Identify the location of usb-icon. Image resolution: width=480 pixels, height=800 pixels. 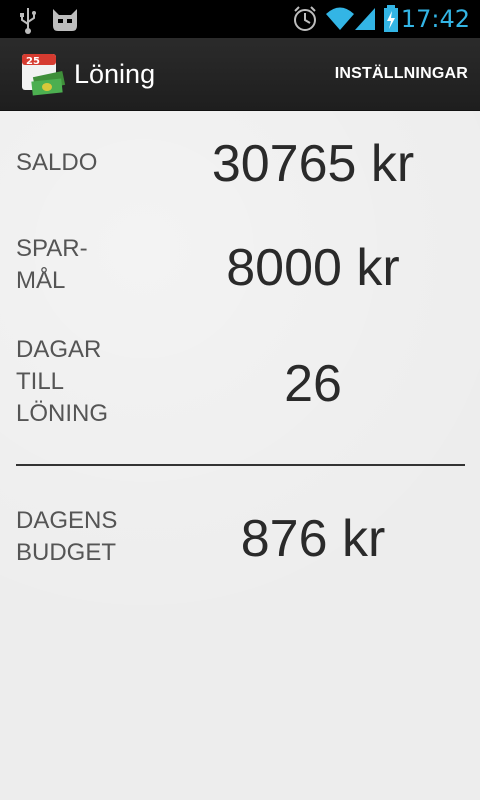
(28, 21).